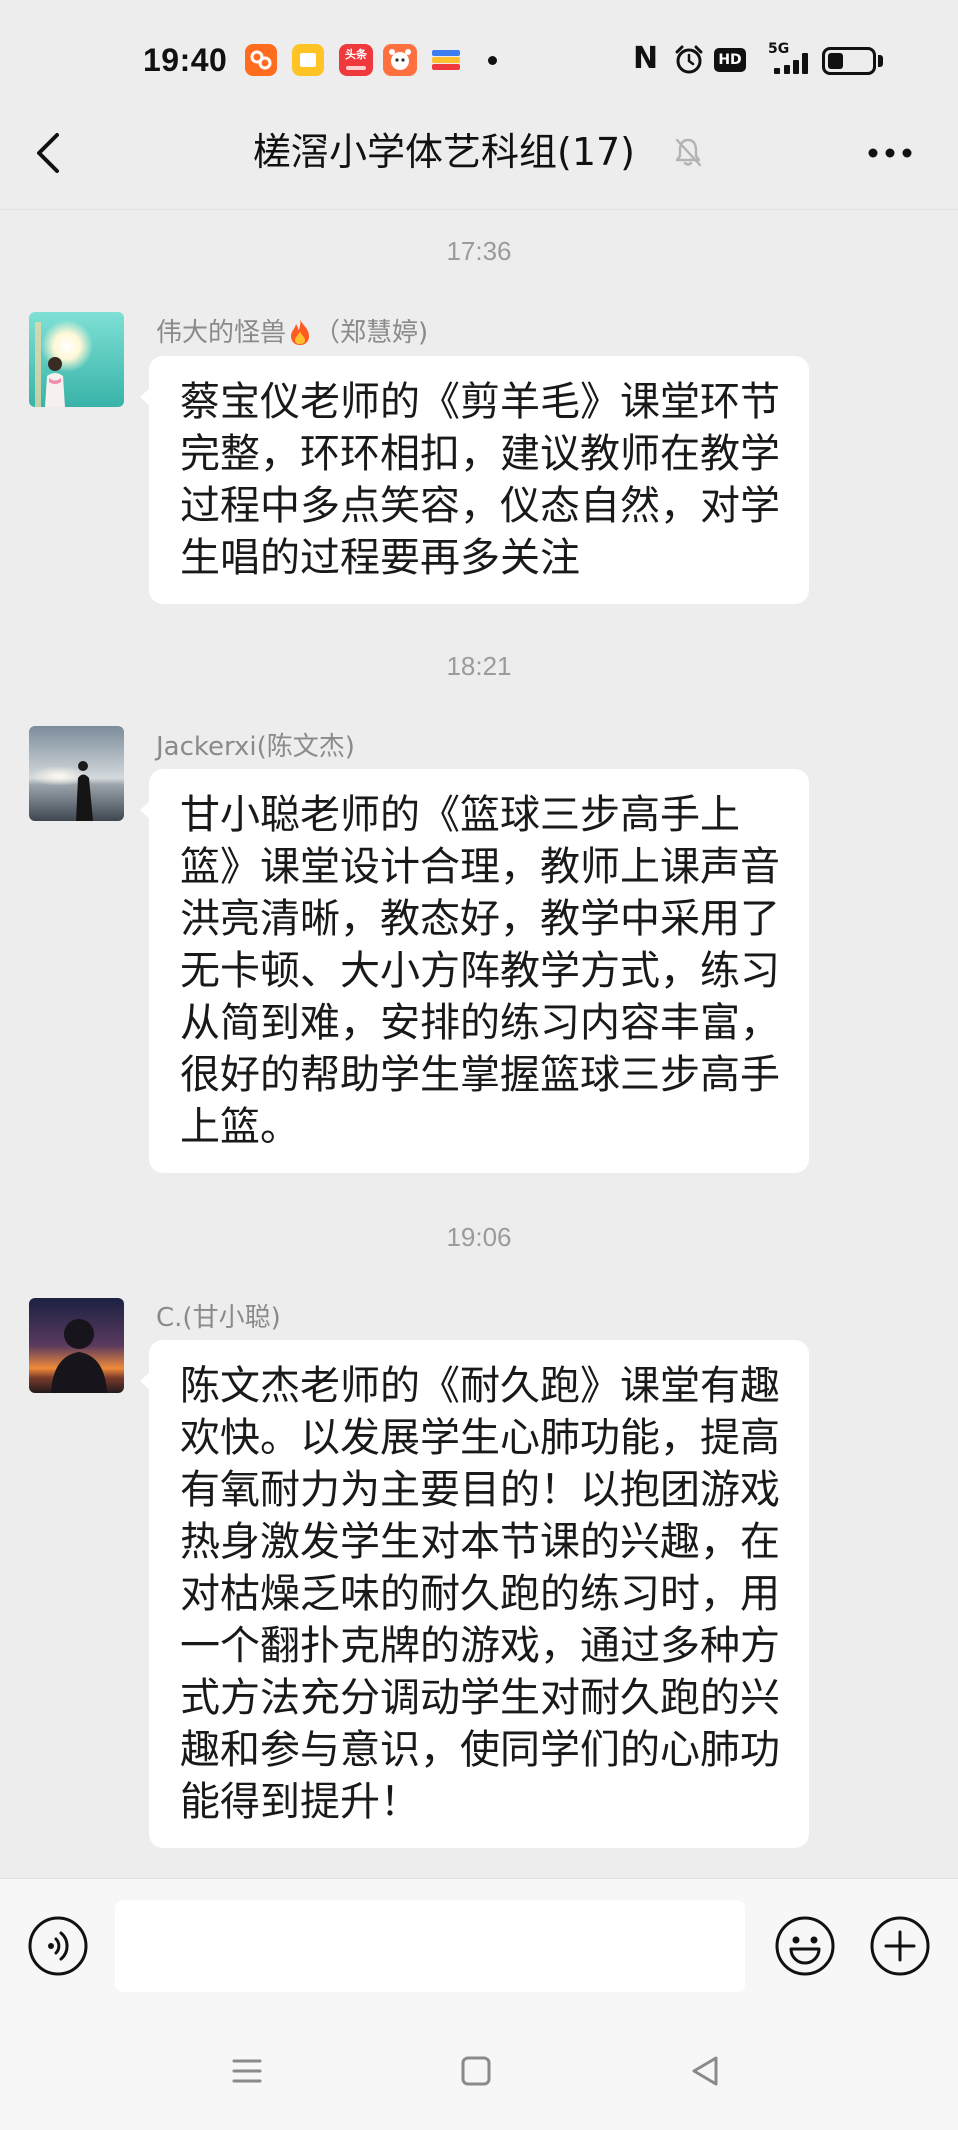 The image size is (958, 2130). I want to click on message-input, so click(430, 1946).